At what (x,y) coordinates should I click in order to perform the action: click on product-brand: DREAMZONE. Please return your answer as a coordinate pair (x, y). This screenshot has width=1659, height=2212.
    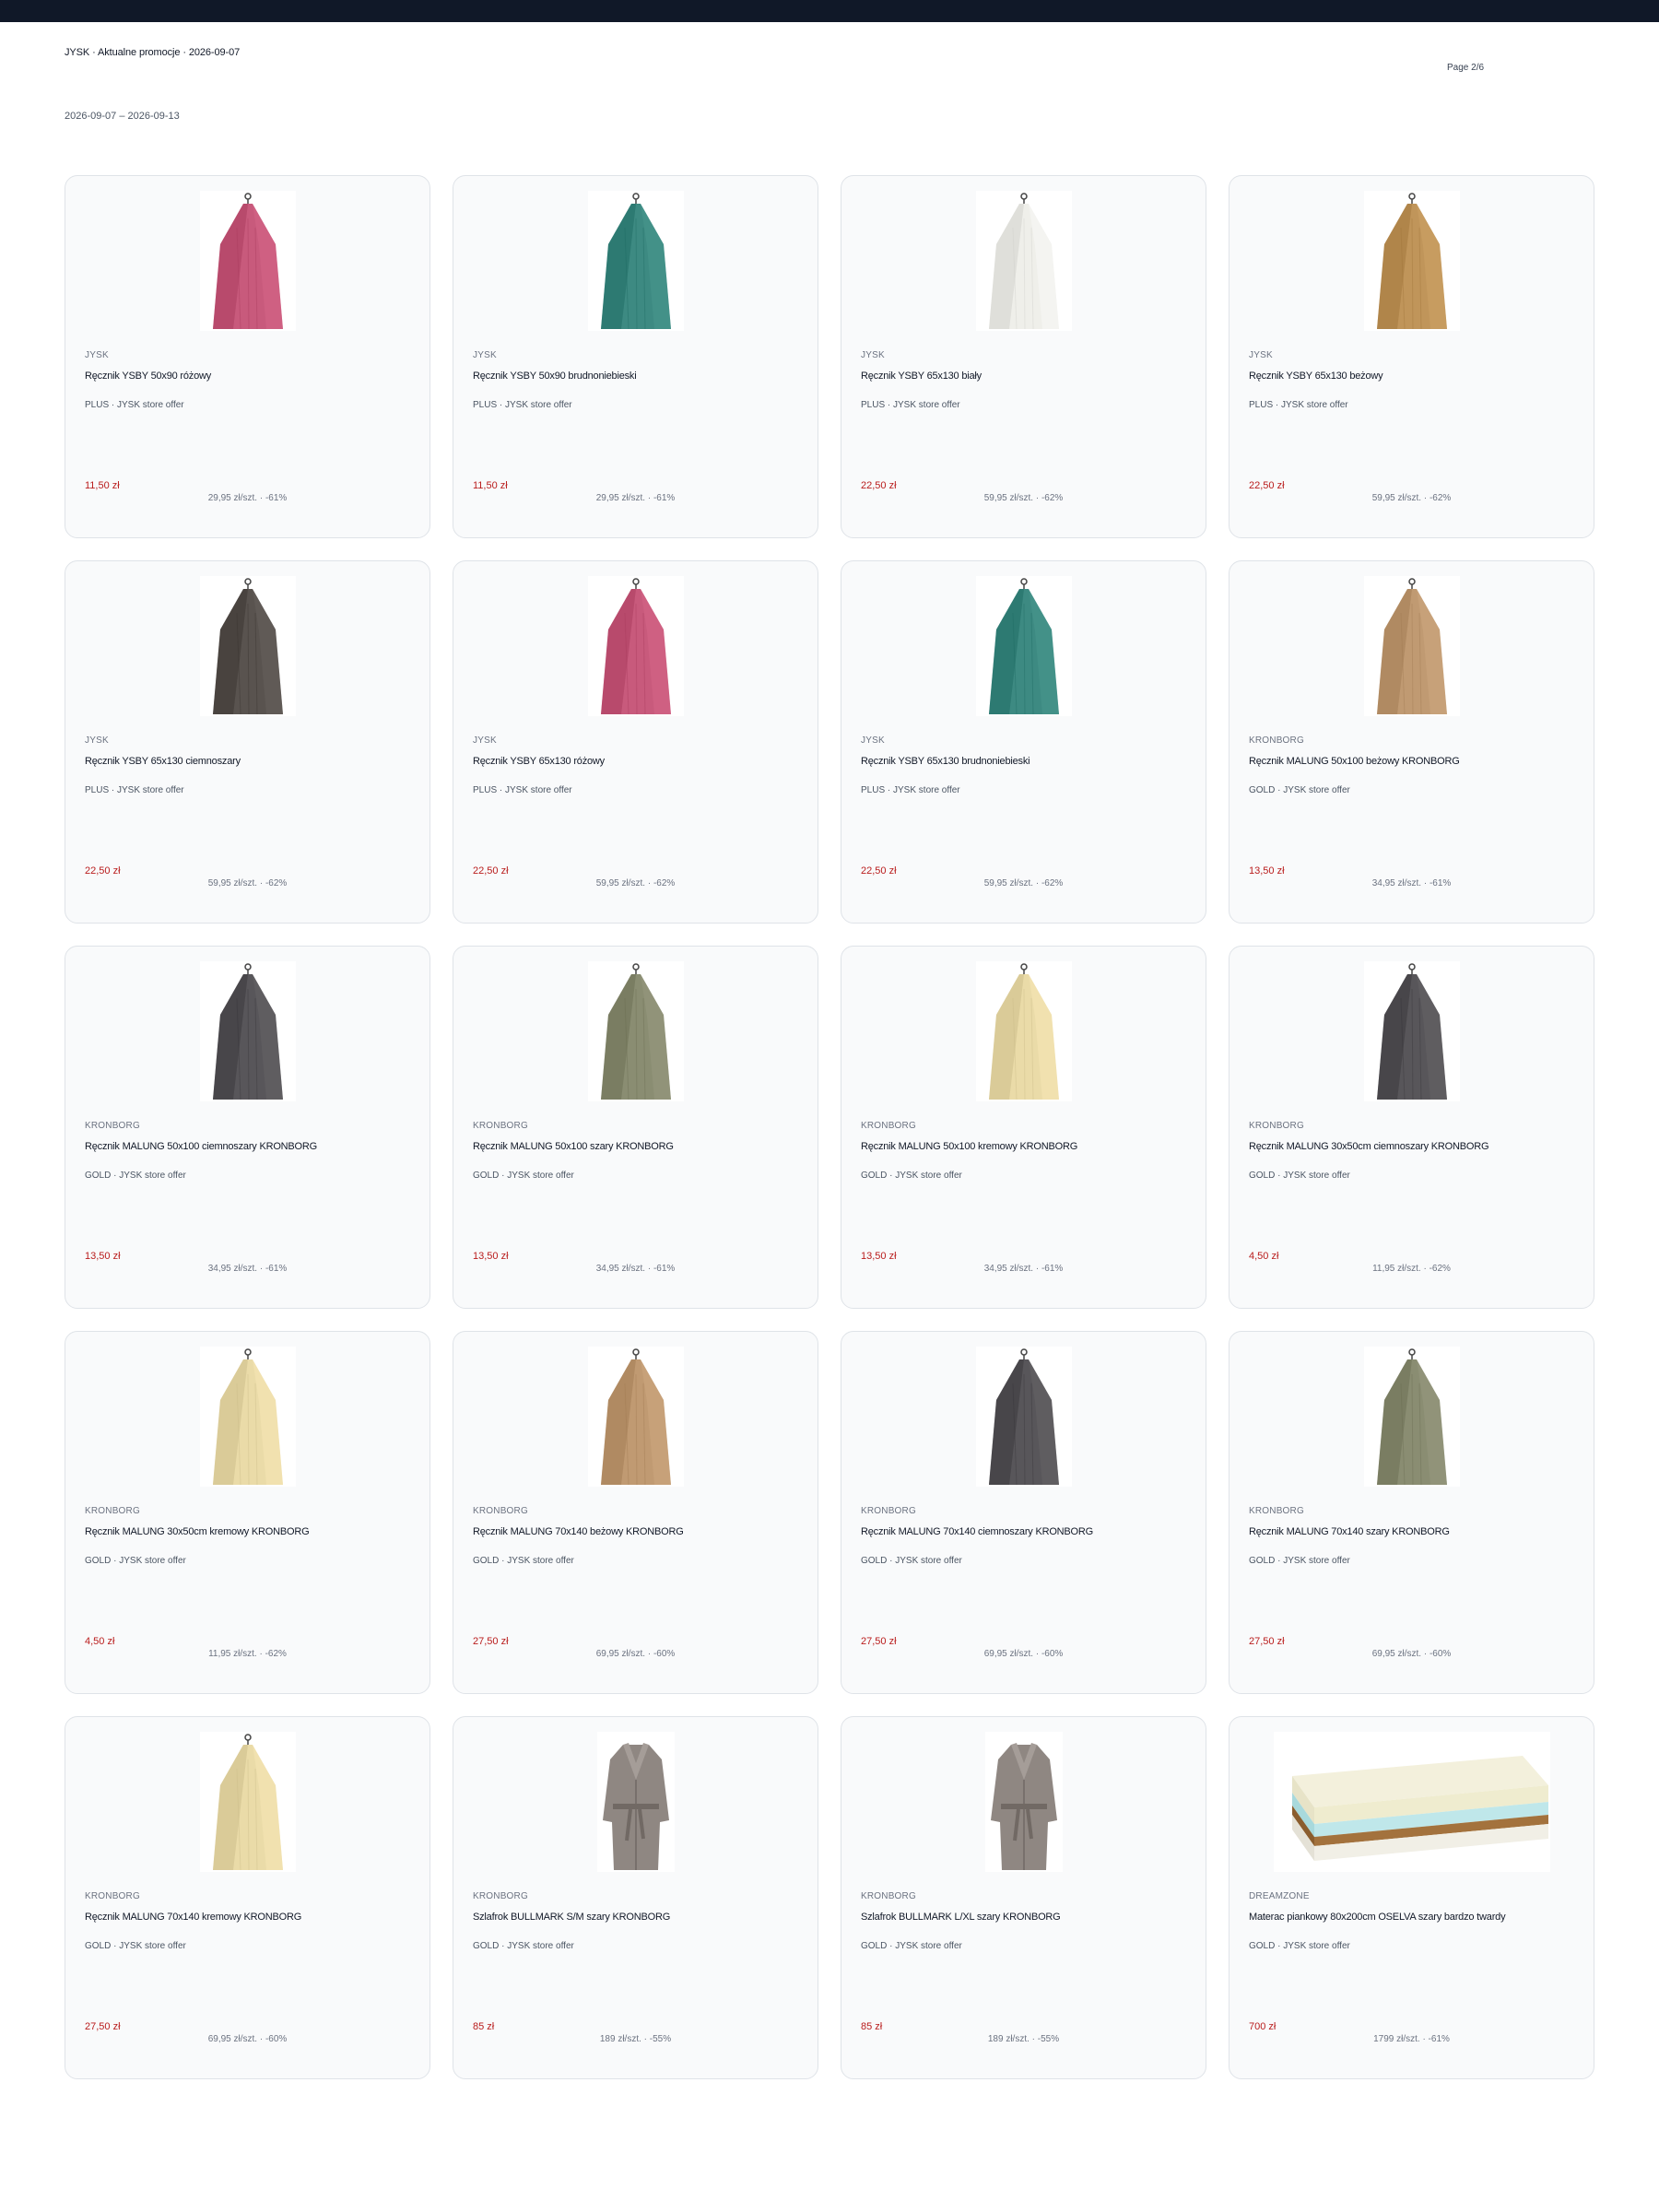
    Looking at the image, I should click on (1279, 1896).